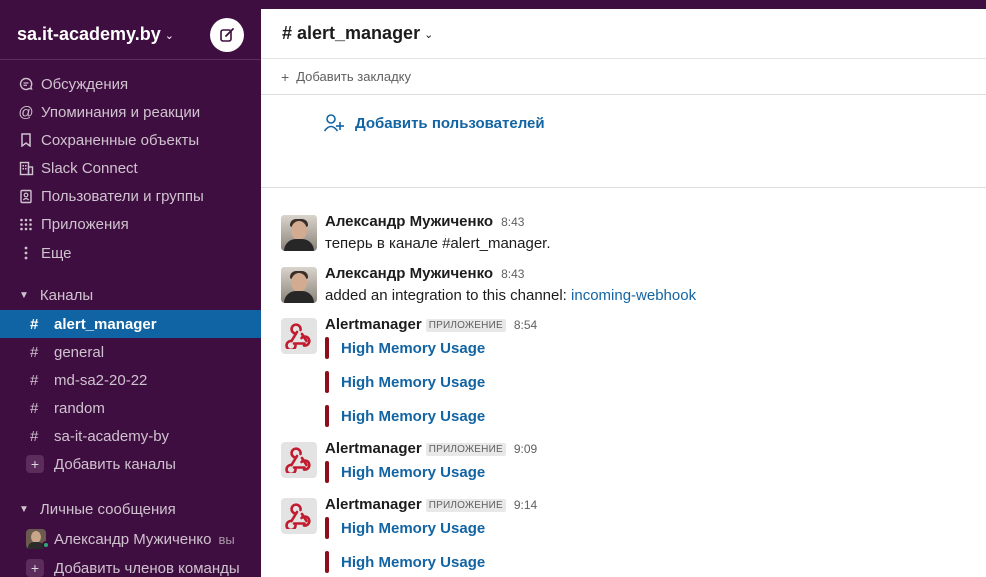  I want to click on sidebar-item-label: Еще, so click(56, 253).